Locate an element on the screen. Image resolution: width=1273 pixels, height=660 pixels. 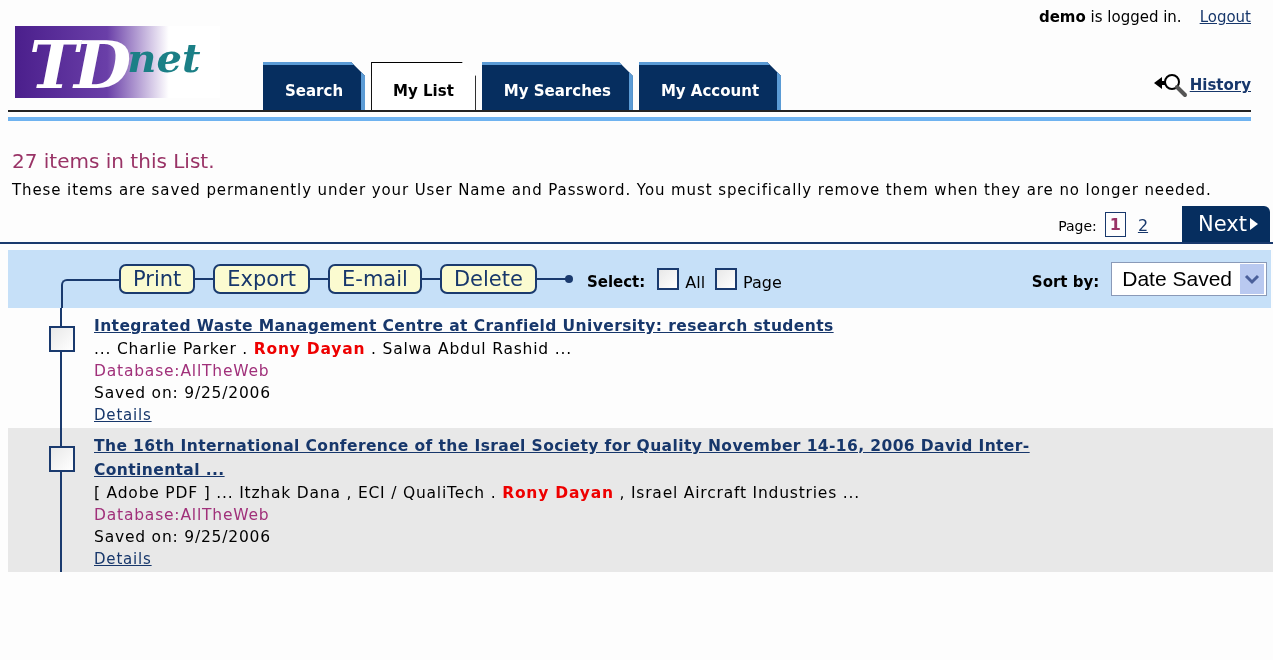
history-link: History is located at coordinates (1220, 85).